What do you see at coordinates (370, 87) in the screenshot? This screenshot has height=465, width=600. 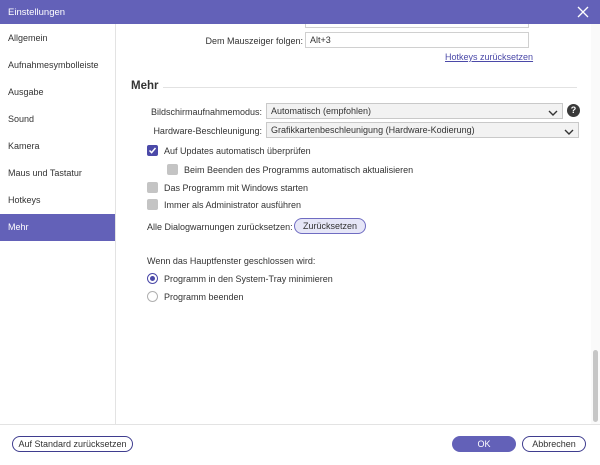 I see `section-divider` at bounding box center [370, 87].